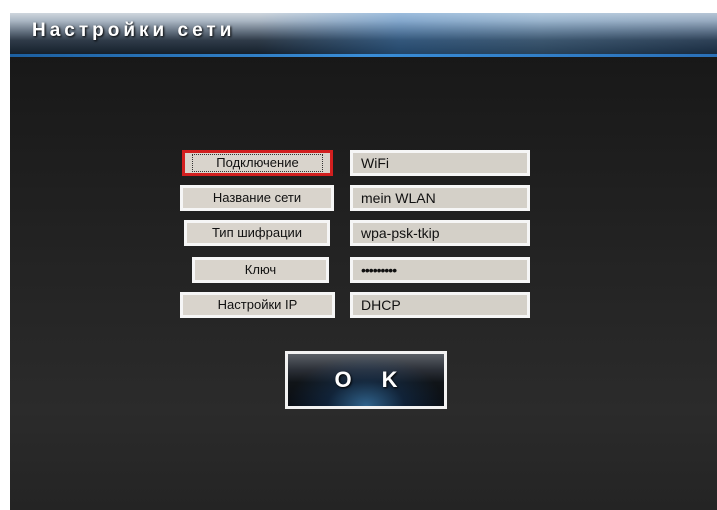 Image resolution: width=717 pixels, height=510 pixels. I want to click on ip-settings-label: Настройки IP, so click(257, 304).